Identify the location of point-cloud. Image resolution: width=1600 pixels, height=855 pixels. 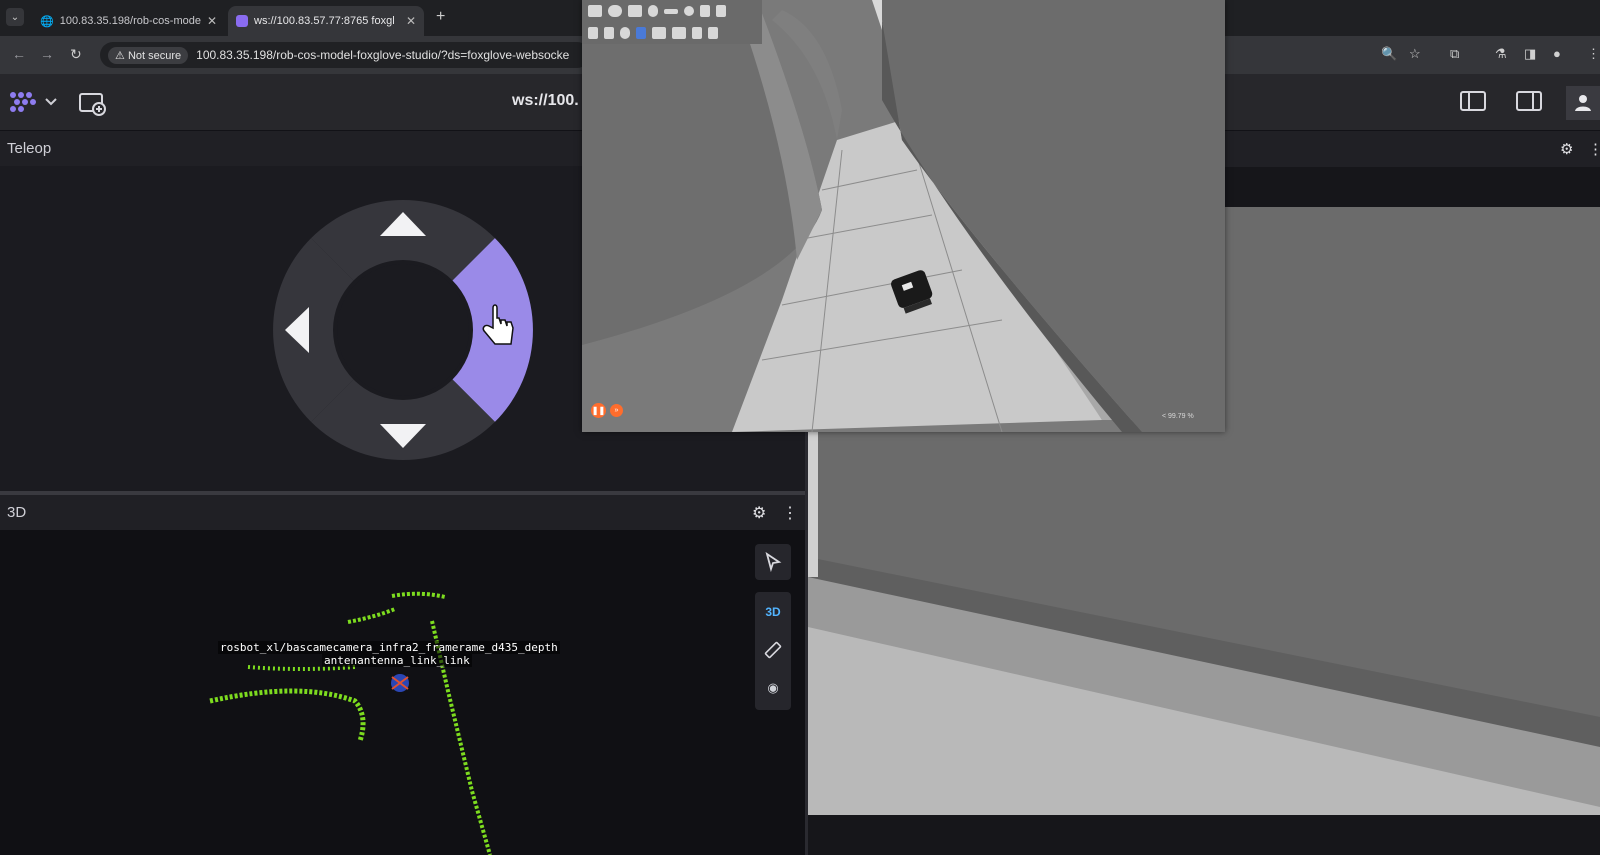
(350, 723).